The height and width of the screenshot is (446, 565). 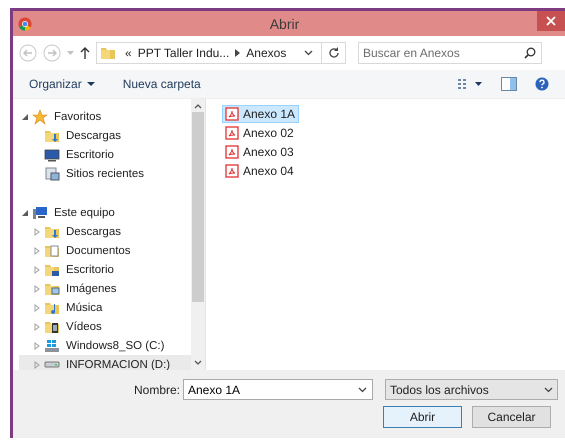 I want to click on scrollbar, so click(x=198, y=234).